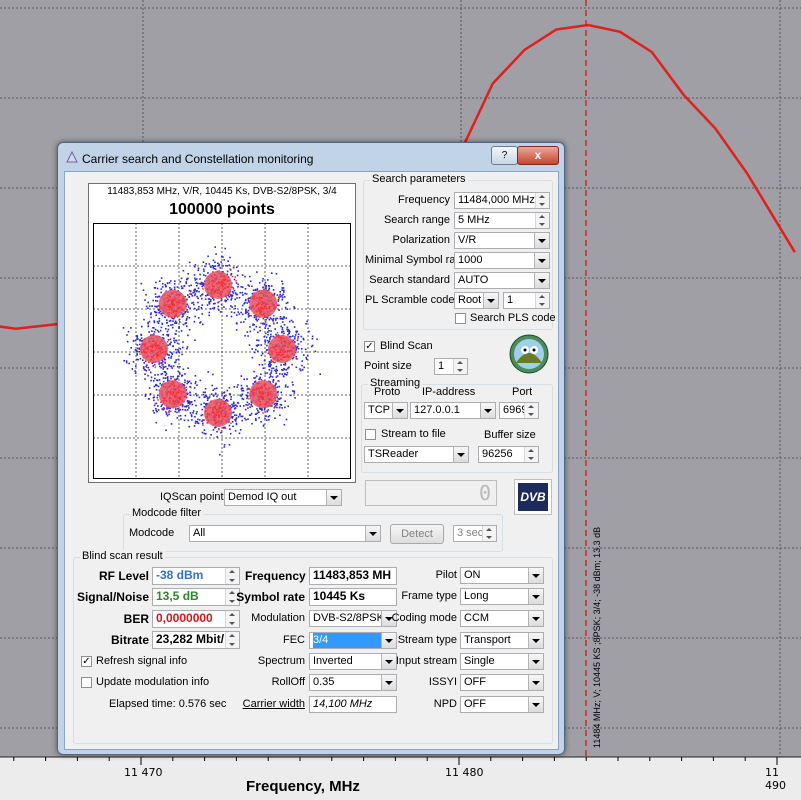 This screenshot has height=800, width=801. I want to click on spectrum-select: Inverted, so click(353, 661).